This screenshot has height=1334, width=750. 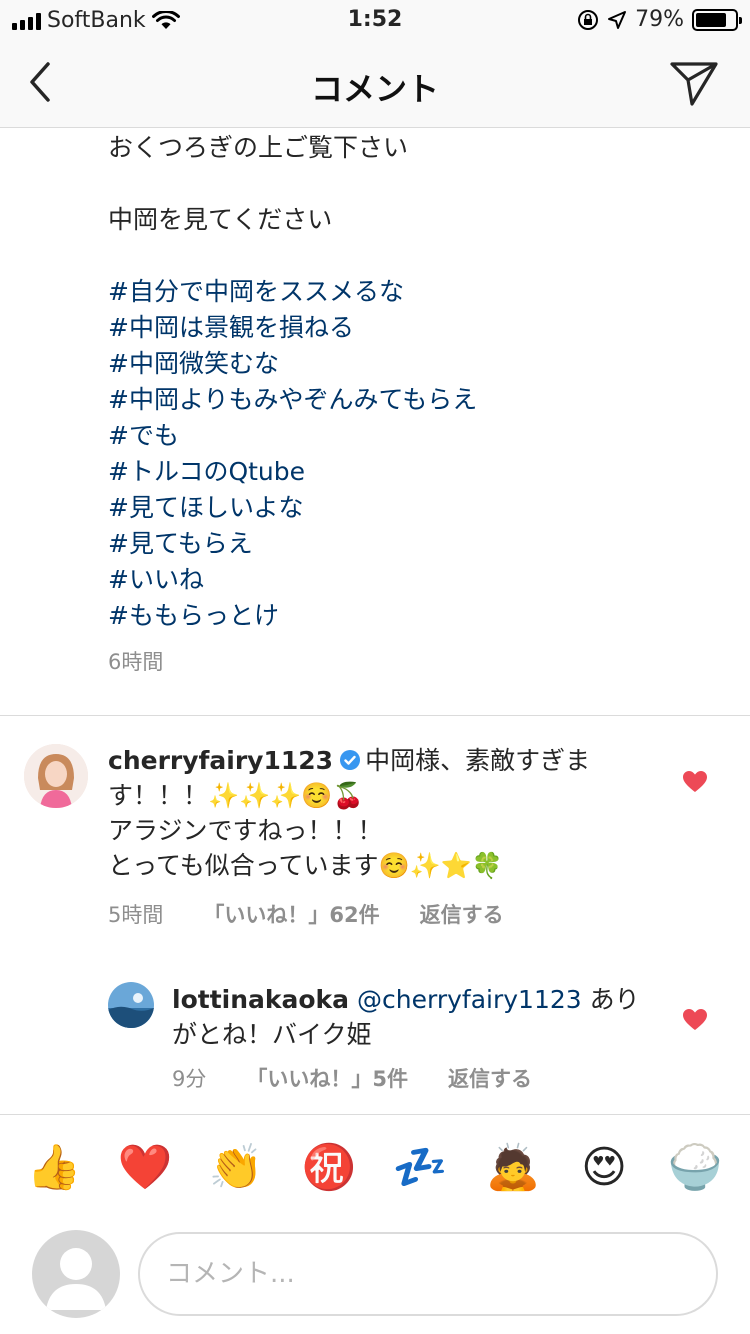 I want to click on bowing-person-emoji-icon: 🙇, so click(x=513, y=1168).